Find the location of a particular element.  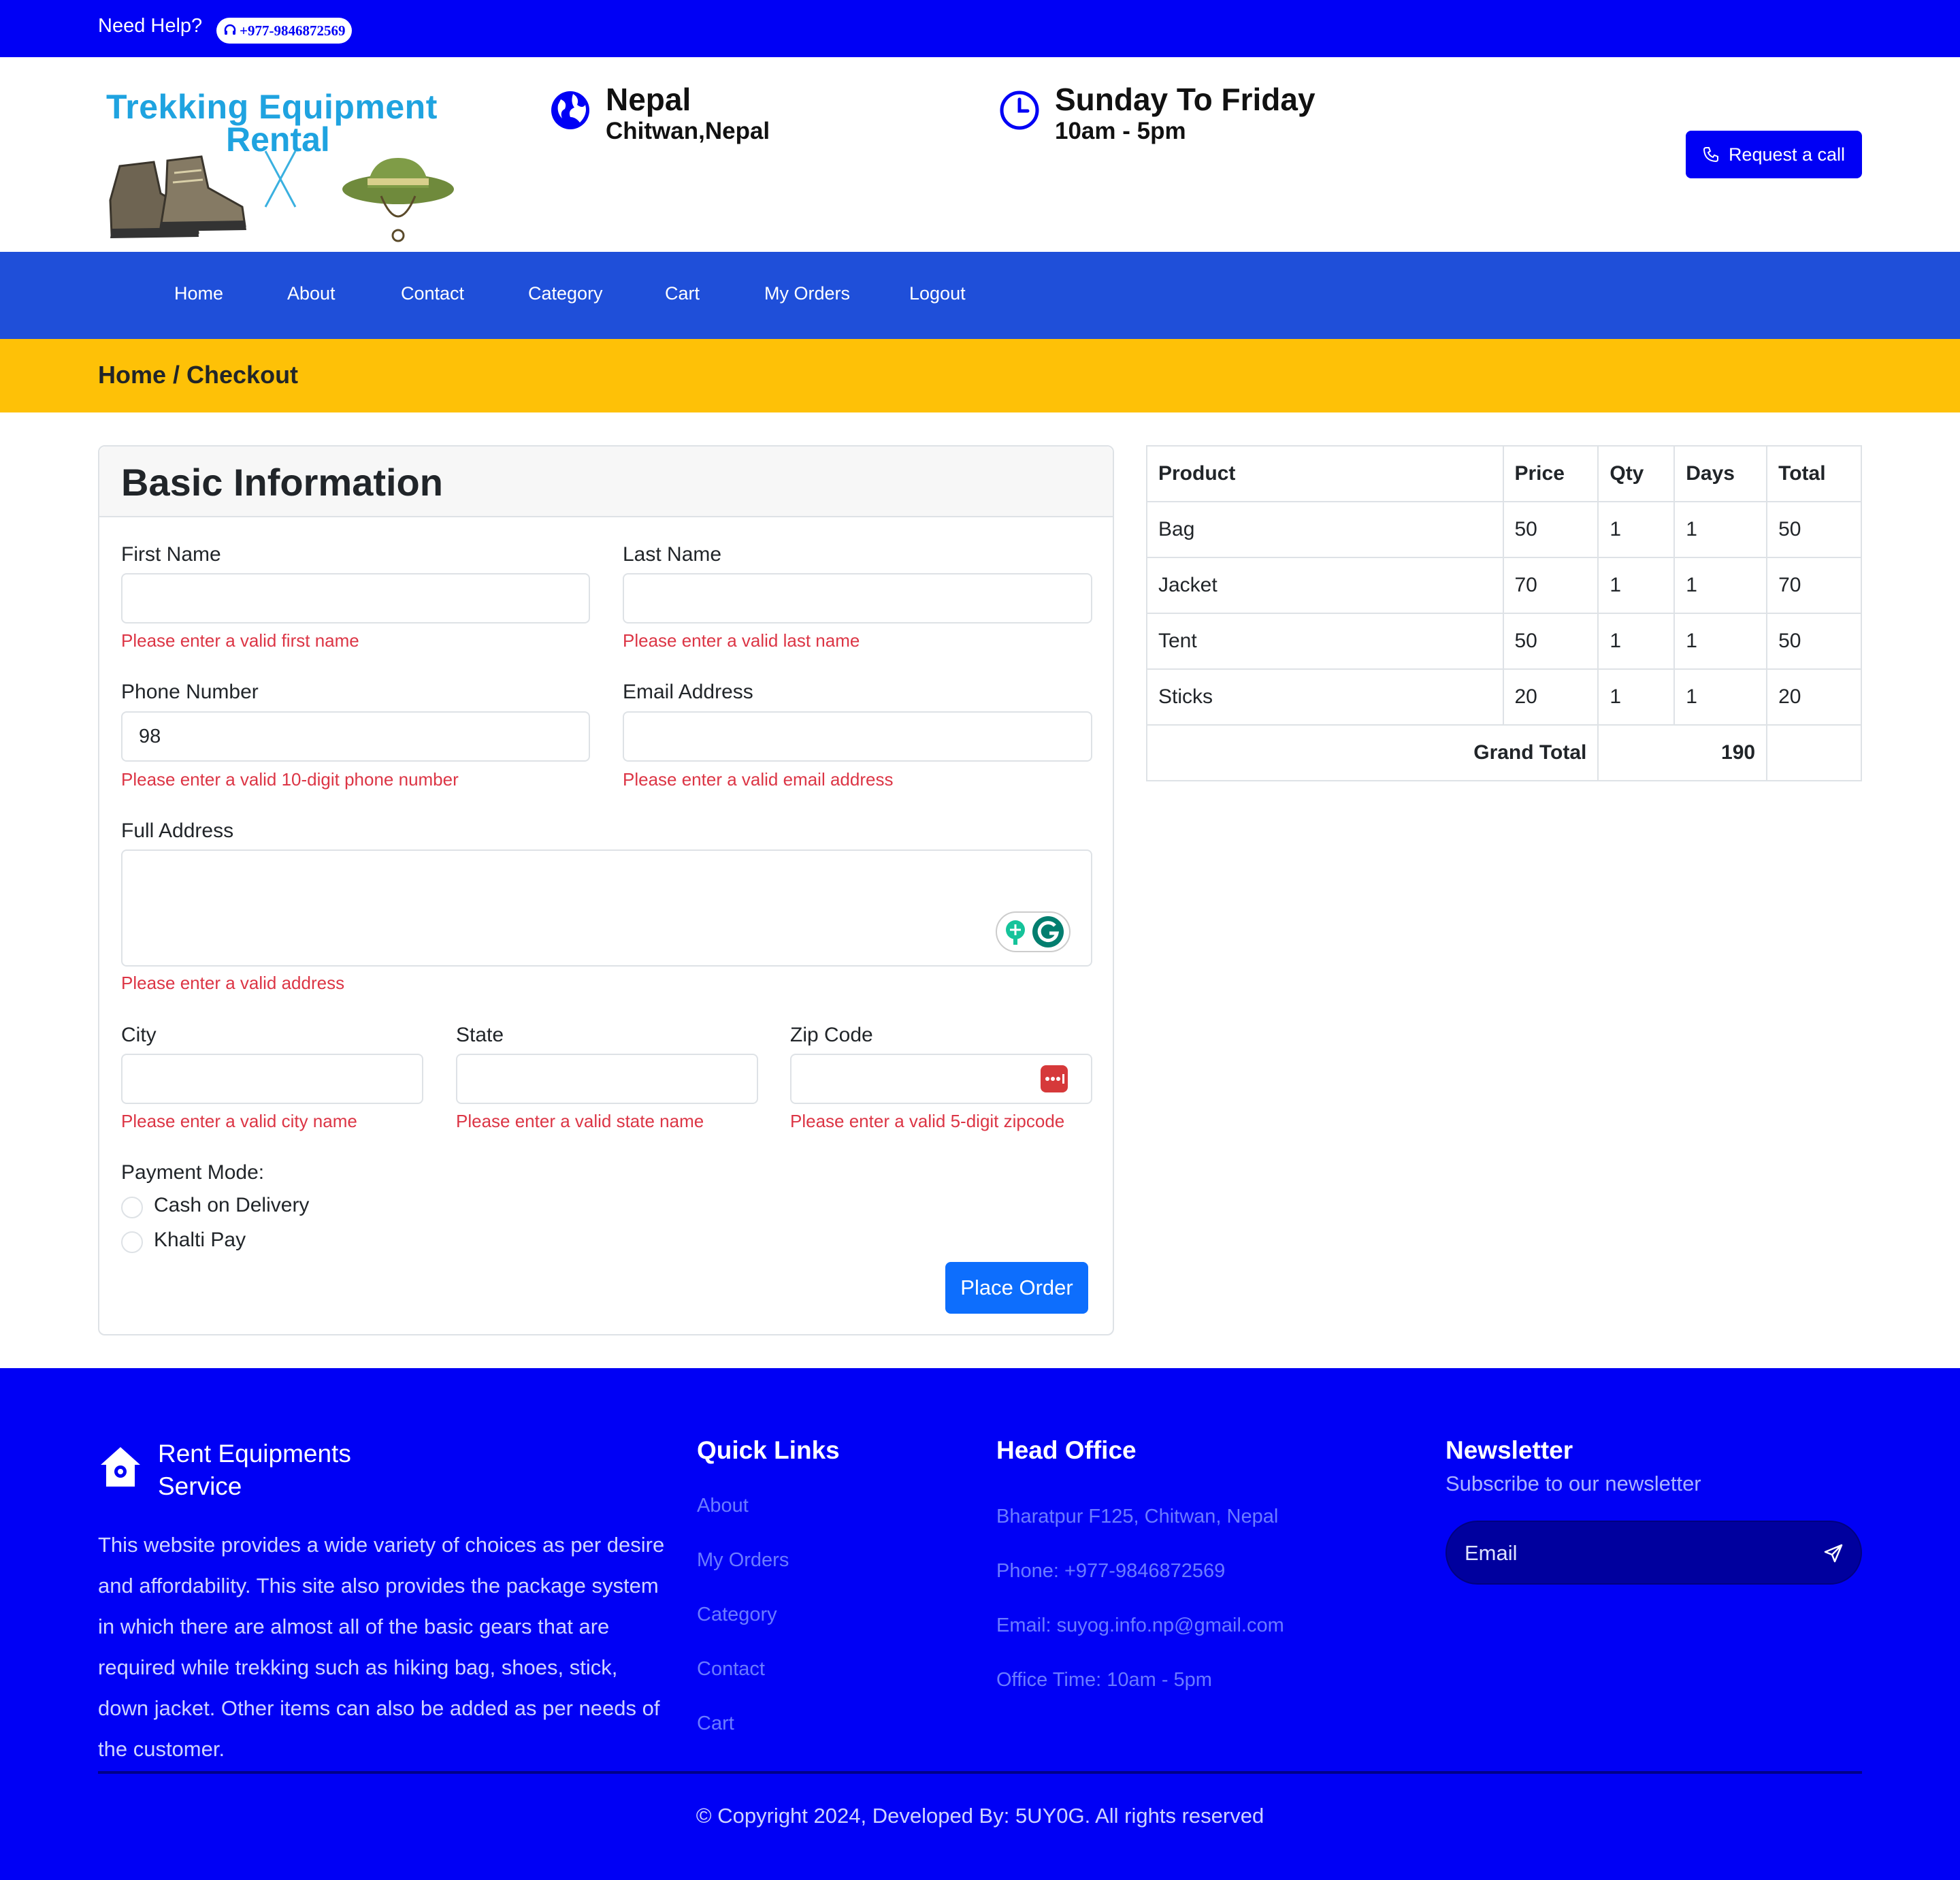

phone-label: Phone Number is located at coordinates (190, 692).